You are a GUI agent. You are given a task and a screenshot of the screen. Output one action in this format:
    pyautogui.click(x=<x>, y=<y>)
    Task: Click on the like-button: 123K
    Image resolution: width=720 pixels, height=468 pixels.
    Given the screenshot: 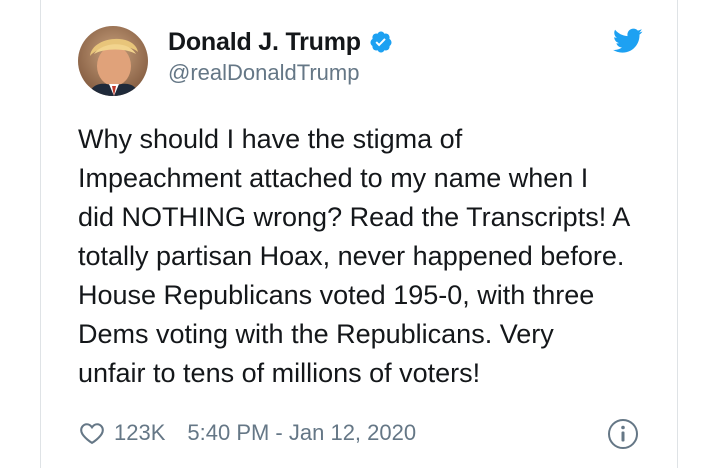 What is the action you would take?
    pyautogui.click(x=121, y=433)
    